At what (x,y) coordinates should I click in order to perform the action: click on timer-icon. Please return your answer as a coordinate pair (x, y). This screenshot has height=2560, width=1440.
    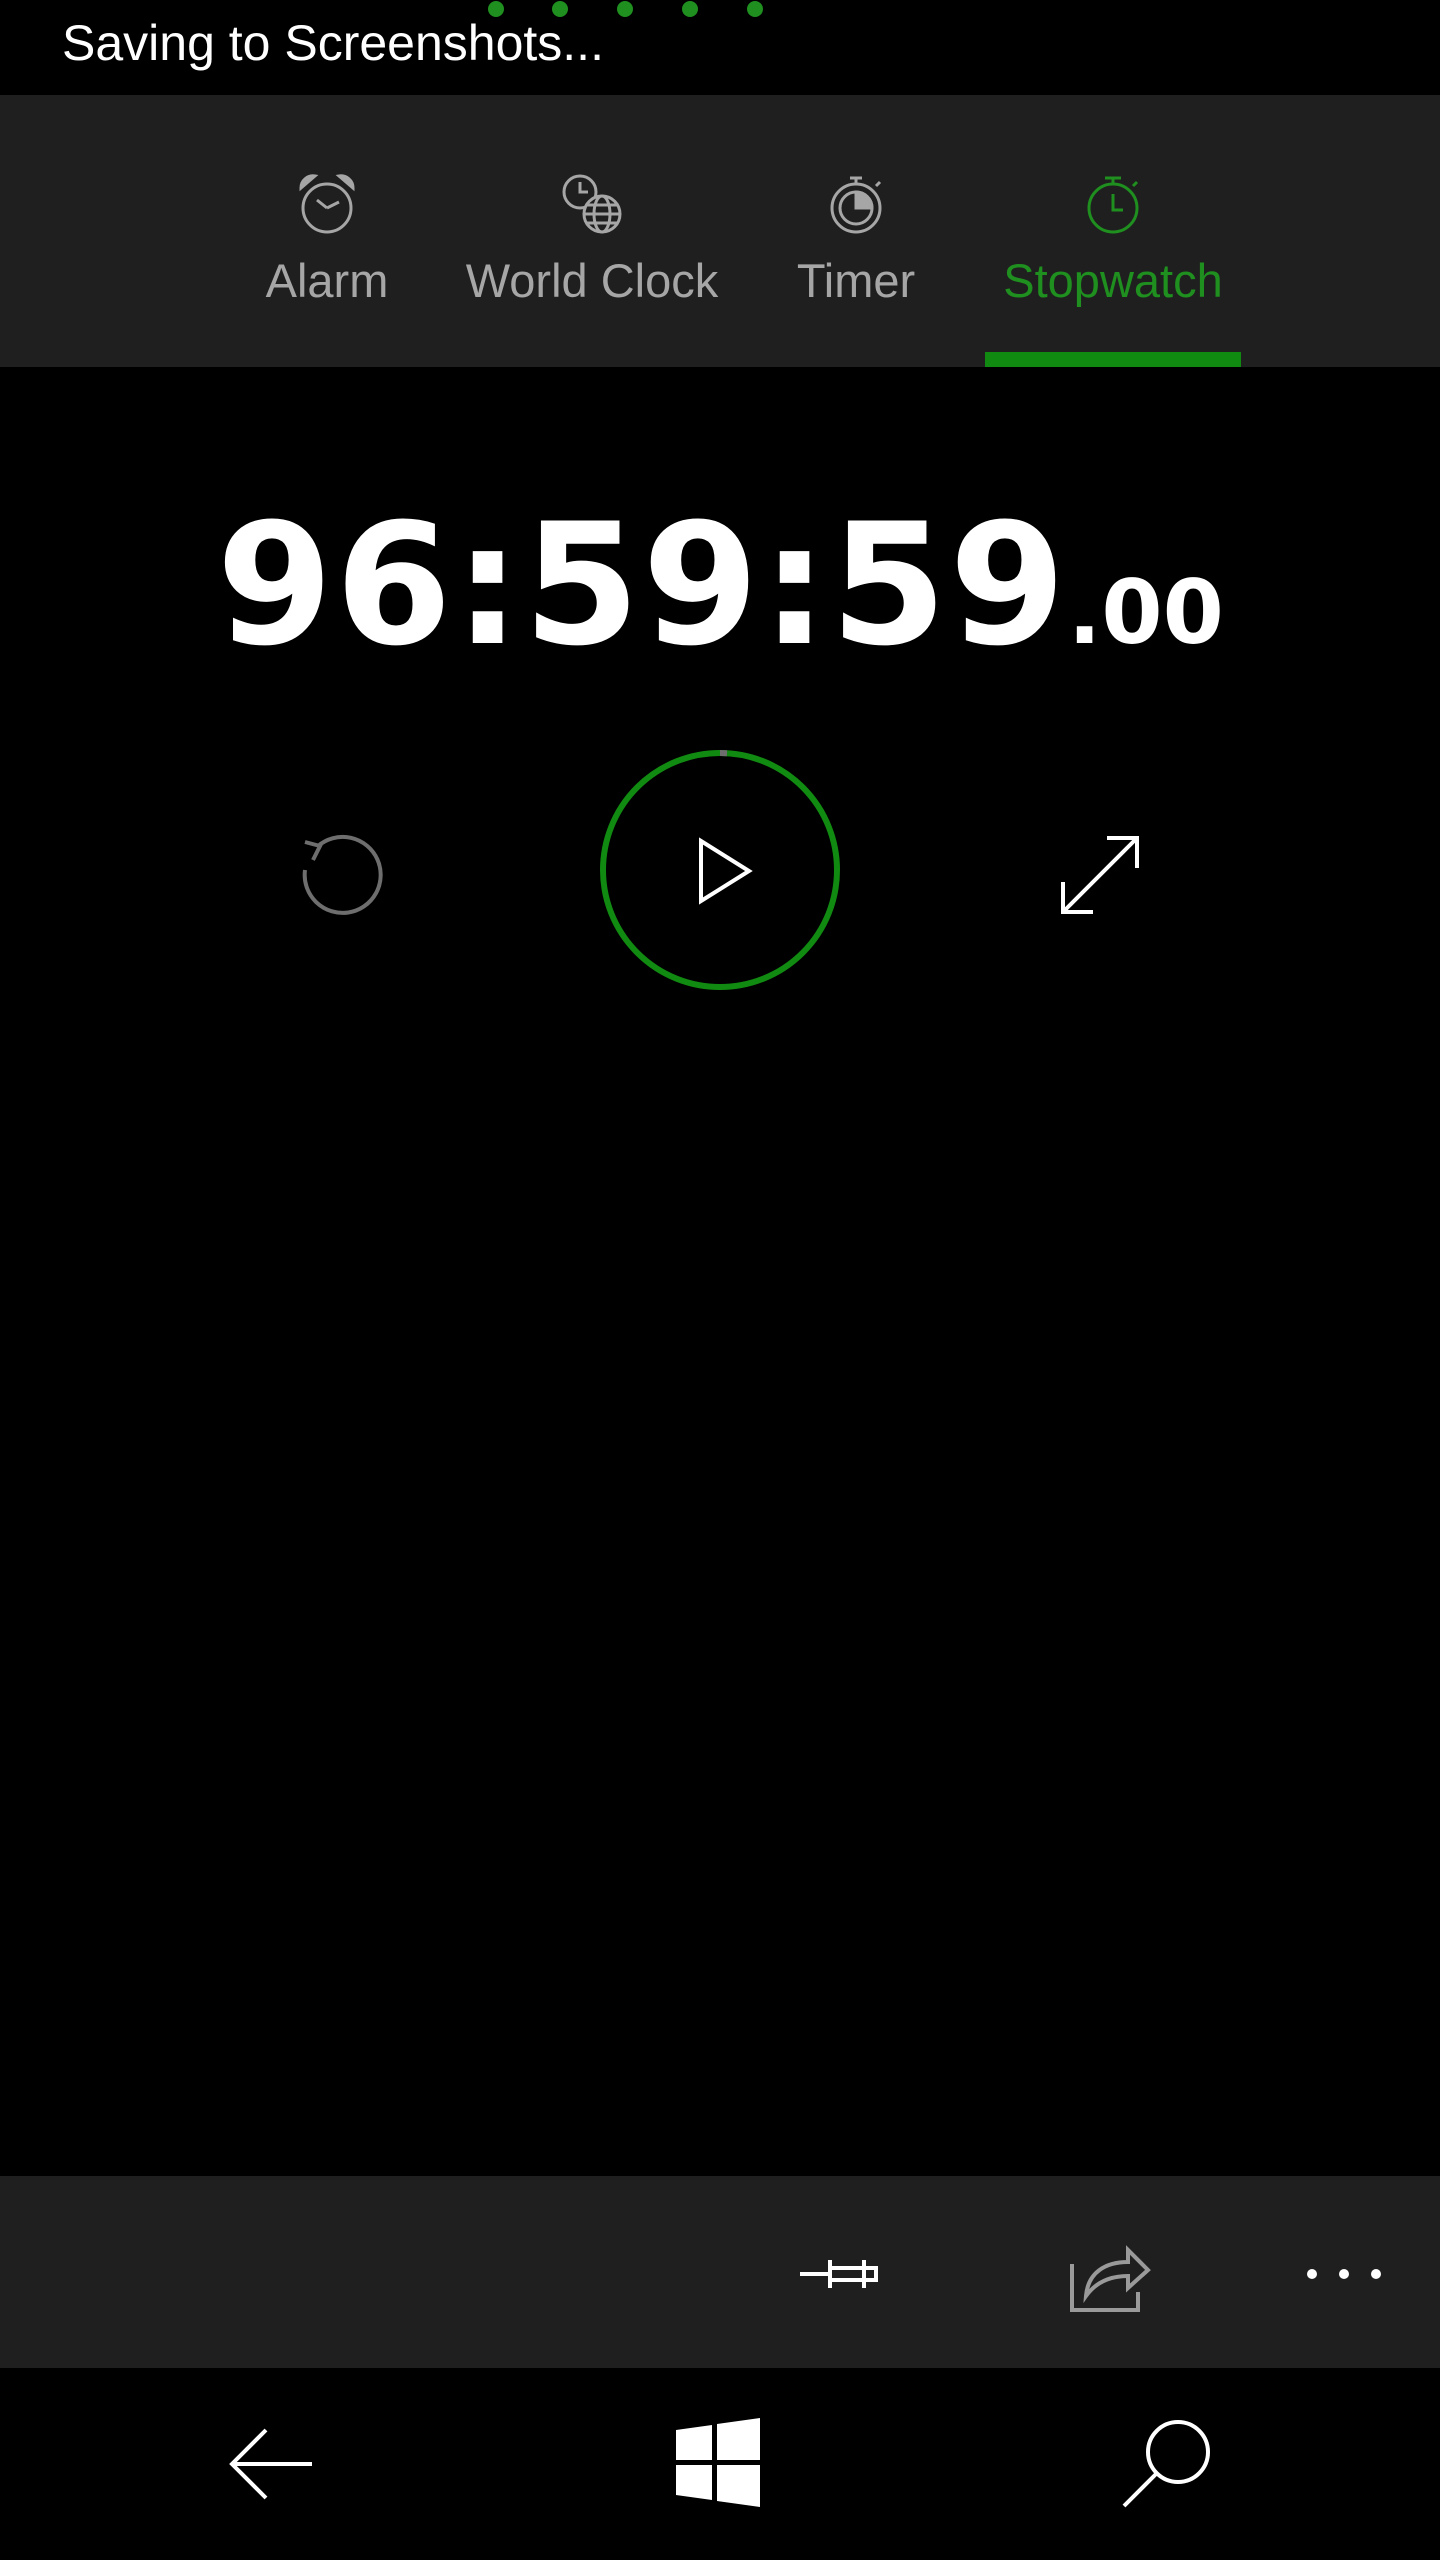
    Looking at the image, I should click on (856, 204).